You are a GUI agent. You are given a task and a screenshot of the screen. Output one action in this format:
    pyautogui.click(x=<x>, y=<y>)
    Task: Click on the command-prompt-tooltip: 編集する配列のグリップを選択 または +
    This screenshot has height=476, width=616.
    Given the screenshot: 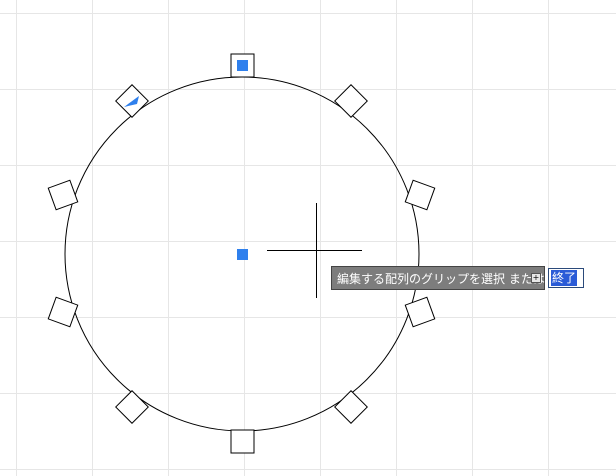 What is the action you would take?
    pyautogui.click(x=438, y=278)
    